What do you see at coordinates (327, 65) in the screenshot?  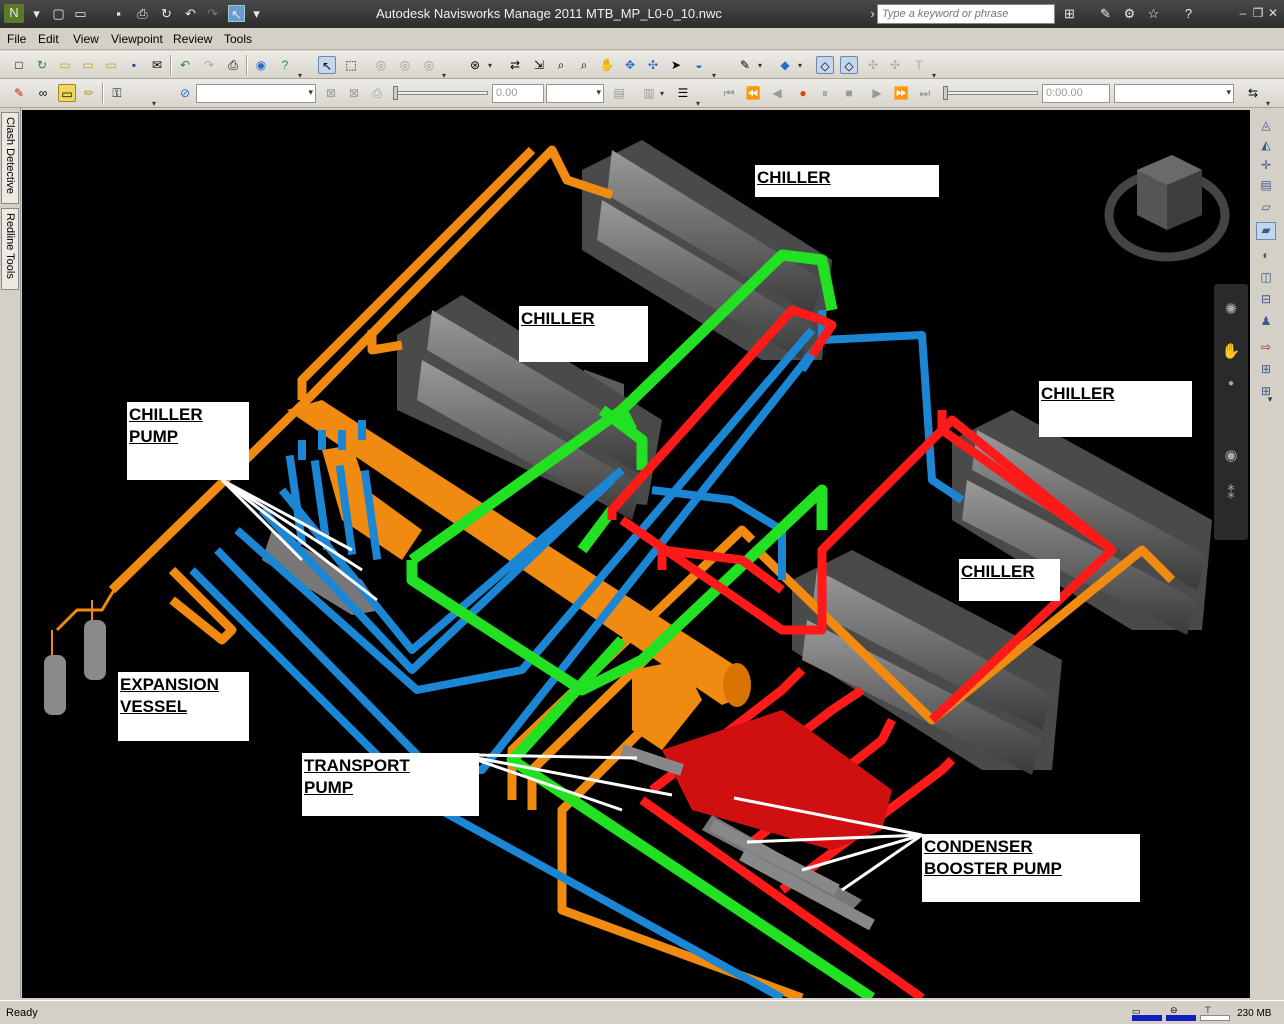 I see `select-tool-icon: ↖` at bounding box center [327, 65].